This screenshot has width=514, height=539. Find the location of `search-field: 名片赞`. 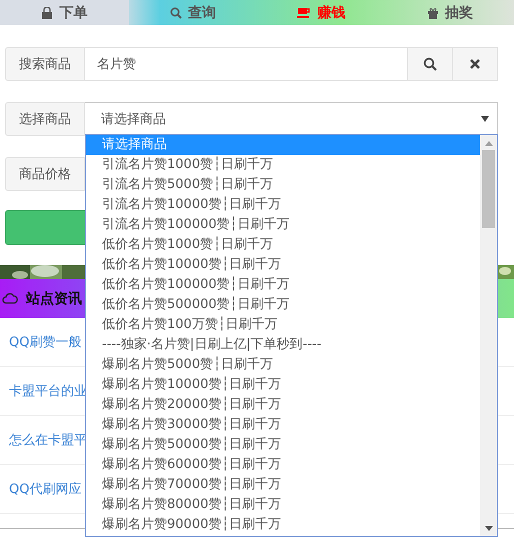

search-field: 名片赞 is located at coordinates (246, 64).